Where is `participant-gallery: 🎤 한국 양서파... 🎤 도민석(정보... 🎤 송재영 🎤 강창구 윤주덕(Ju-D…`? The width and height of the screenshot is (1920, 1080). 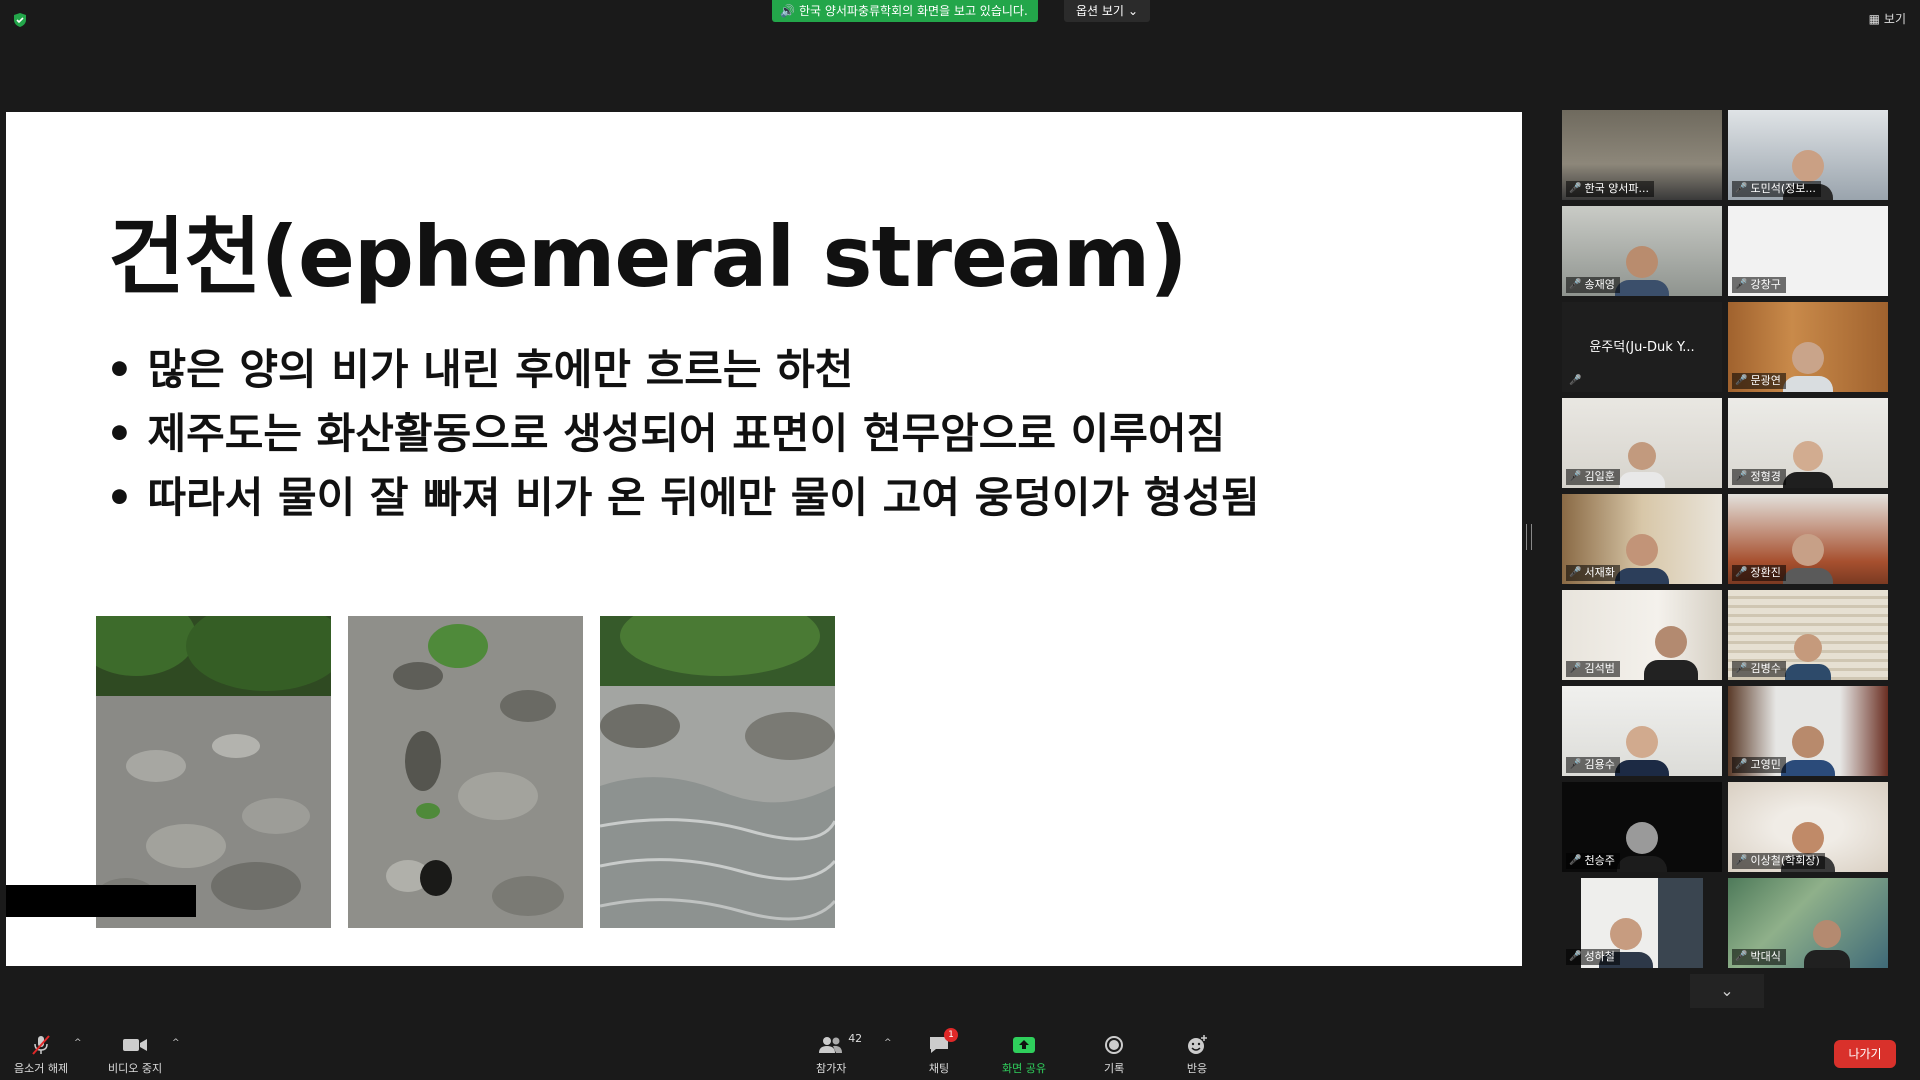
participant-gallery: 🎤 한국 양서파... 🎤 도민석(정보... 🎤 송재영 🎤 강창구 윤주덕(Ju-D… is located at coordinates (1728, 539).